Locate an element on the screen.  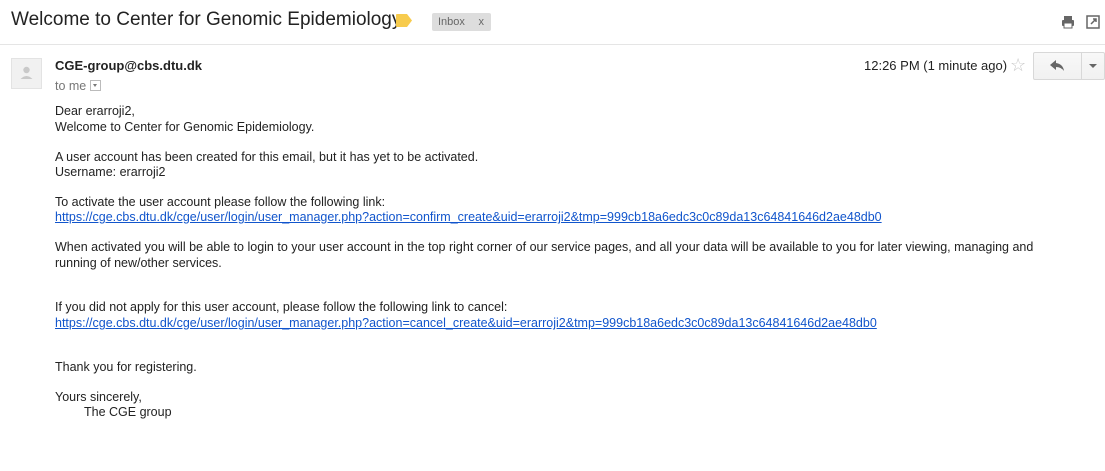
sender-address: CGE-group@cbs.dtu.dk is located at coordinates (128, 65).